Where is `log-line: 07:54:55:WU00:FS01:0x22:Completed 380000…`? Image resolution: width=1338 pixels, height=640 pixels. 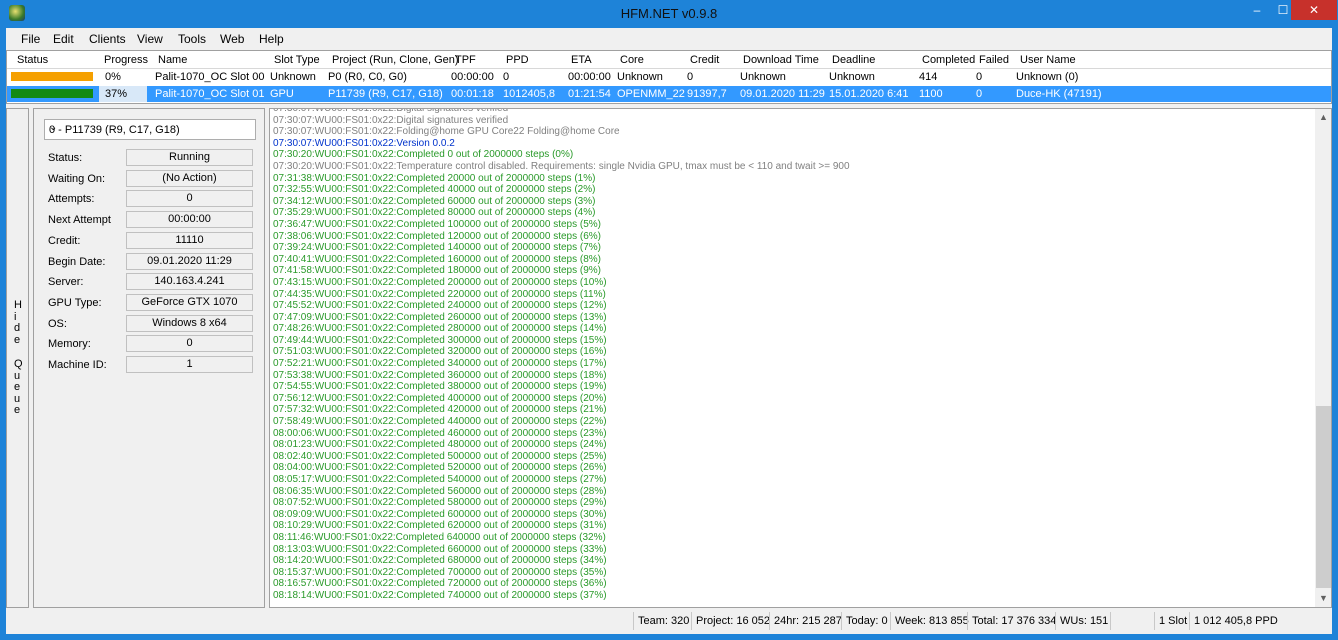
log-line: 07:54:55:WU00:FS01:0x22:Completed 380000… is located at coordinates (440, 387).